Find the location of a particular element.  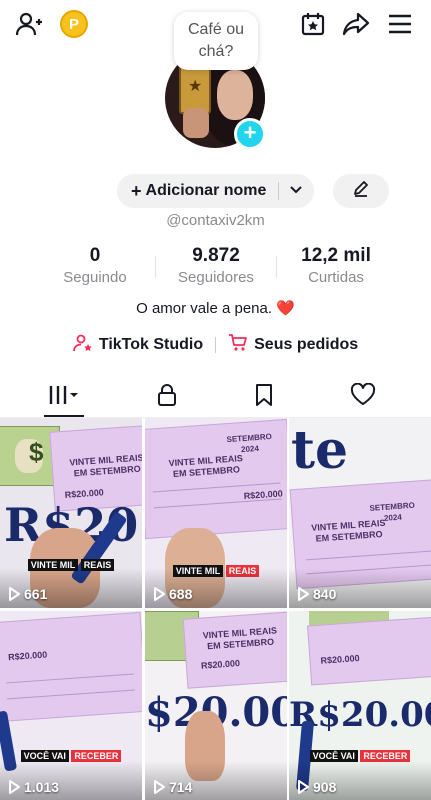

stat-label: Seguidores is located at coordinates (216, 277).